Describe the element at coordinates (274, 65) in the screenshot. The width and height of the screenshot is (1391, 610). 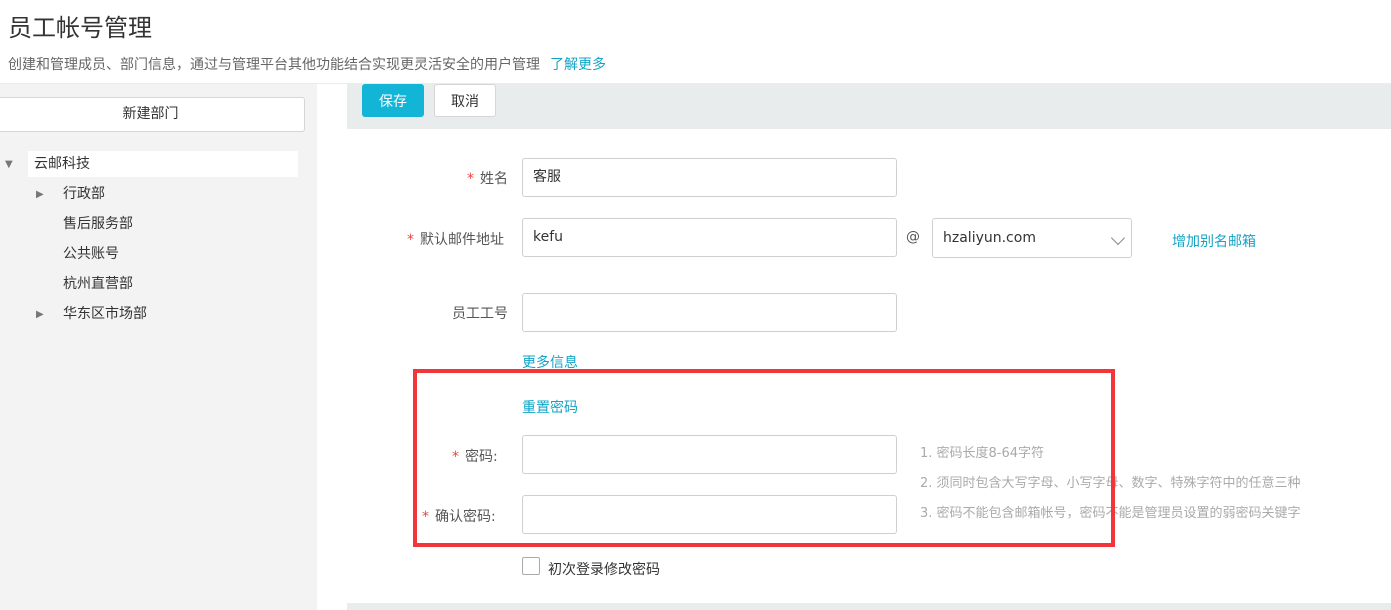
I see `page-description-text: 创建和管理成员、部门信息，通过与管理平台其他功能结合实现更灵活安全的用户管理` at that location.